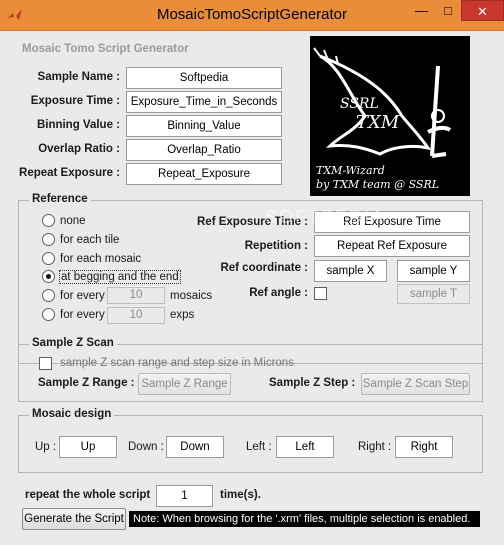  I want to click on sample-t-input: sample T, so click(433, 294).